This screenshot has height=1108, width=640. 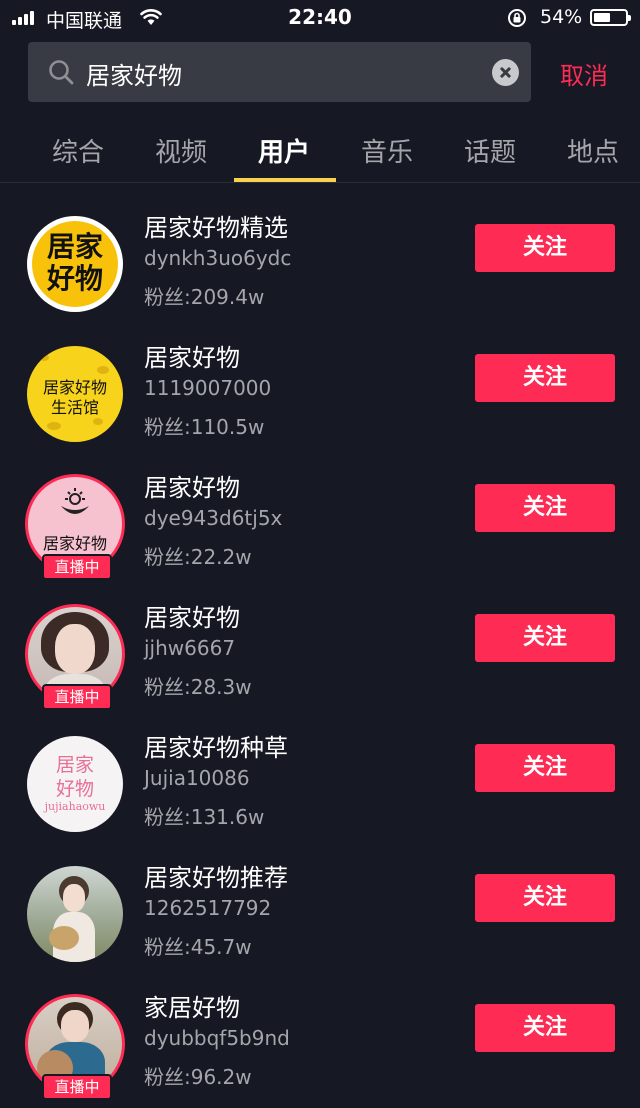 I want to click on fans-count: 粉丝:209.4w, so click(x=204, y=297).